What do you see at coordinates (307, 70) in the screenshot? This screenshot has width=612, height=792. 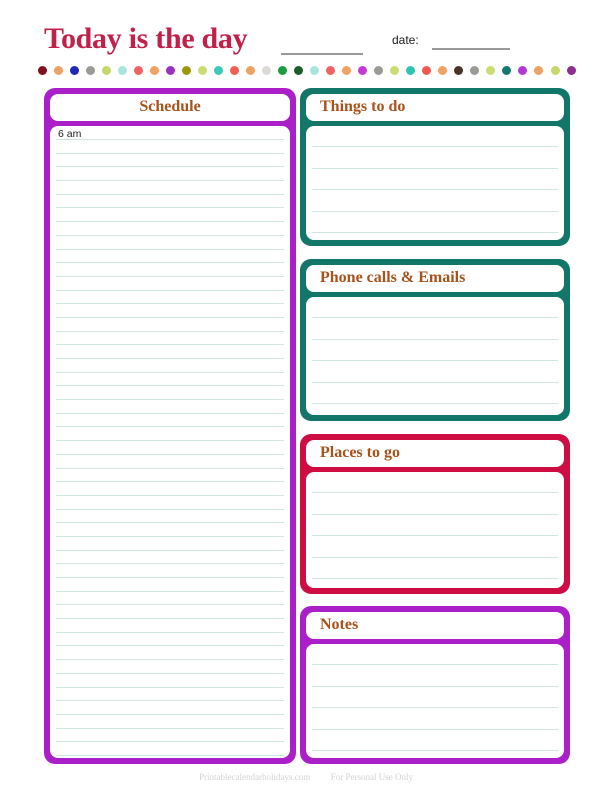 I see `decorative-dot-row` at bounding box center [307, 70].